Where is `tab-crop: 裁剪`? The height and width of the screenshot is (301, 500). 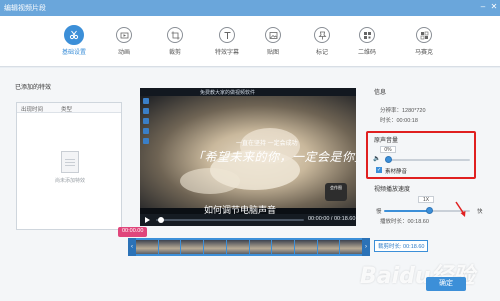
tab-crop: 裁剪 is located at coordinates (175, 41).